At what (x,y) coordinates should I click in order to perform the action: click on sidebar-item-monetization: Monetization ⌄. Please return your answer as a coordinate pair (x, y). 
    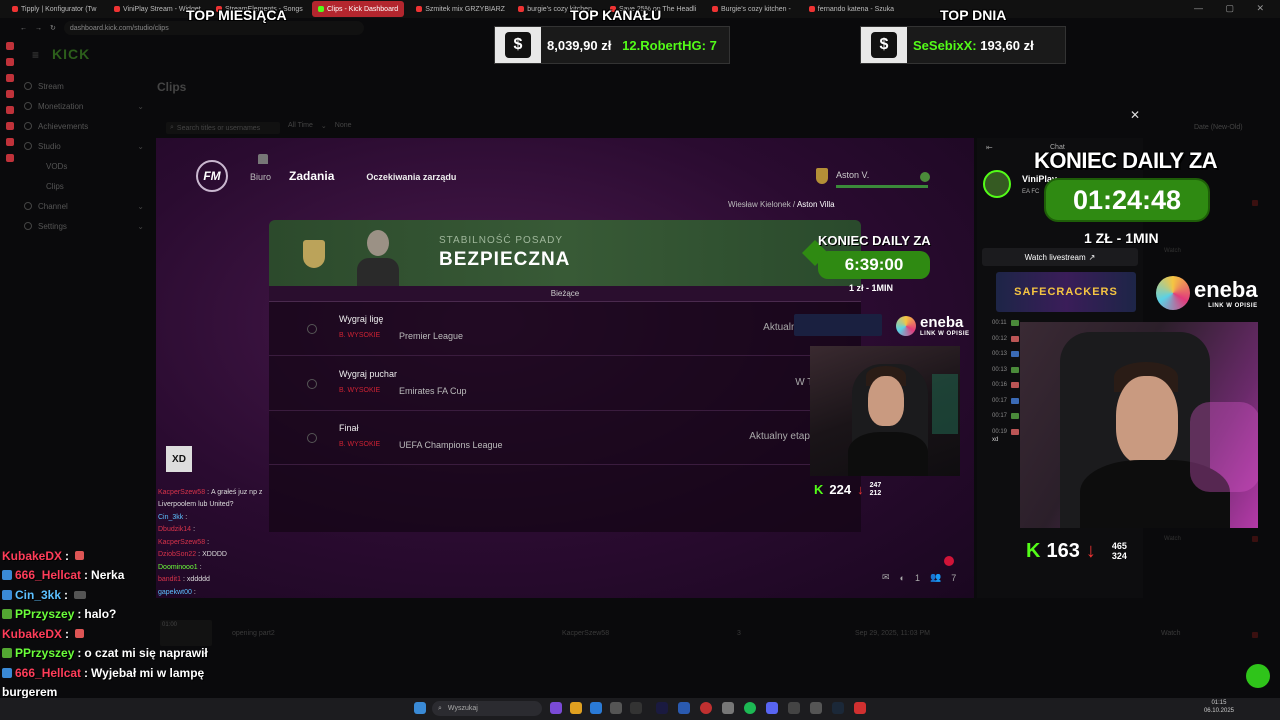
    Looking at the image, I should click on (84, 106).